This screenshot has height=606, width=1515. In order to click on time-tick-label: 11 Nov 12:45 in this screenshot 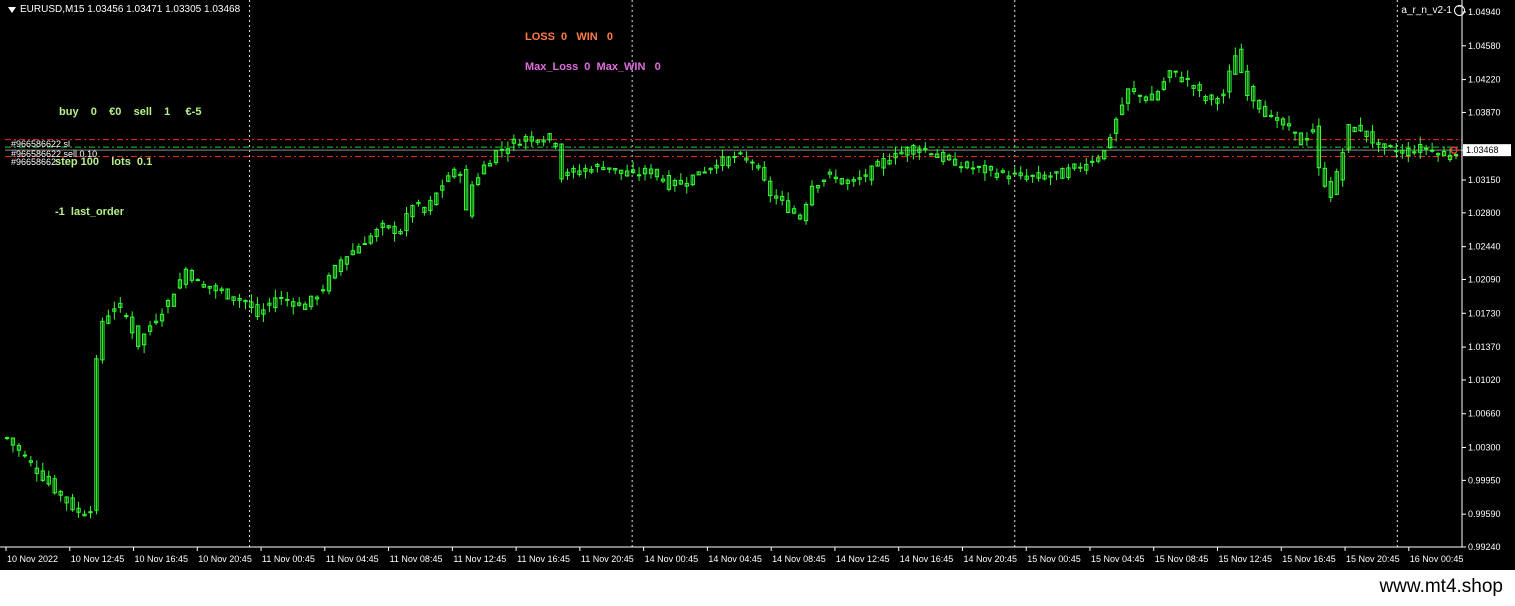, I will do `click(479, 559)`.